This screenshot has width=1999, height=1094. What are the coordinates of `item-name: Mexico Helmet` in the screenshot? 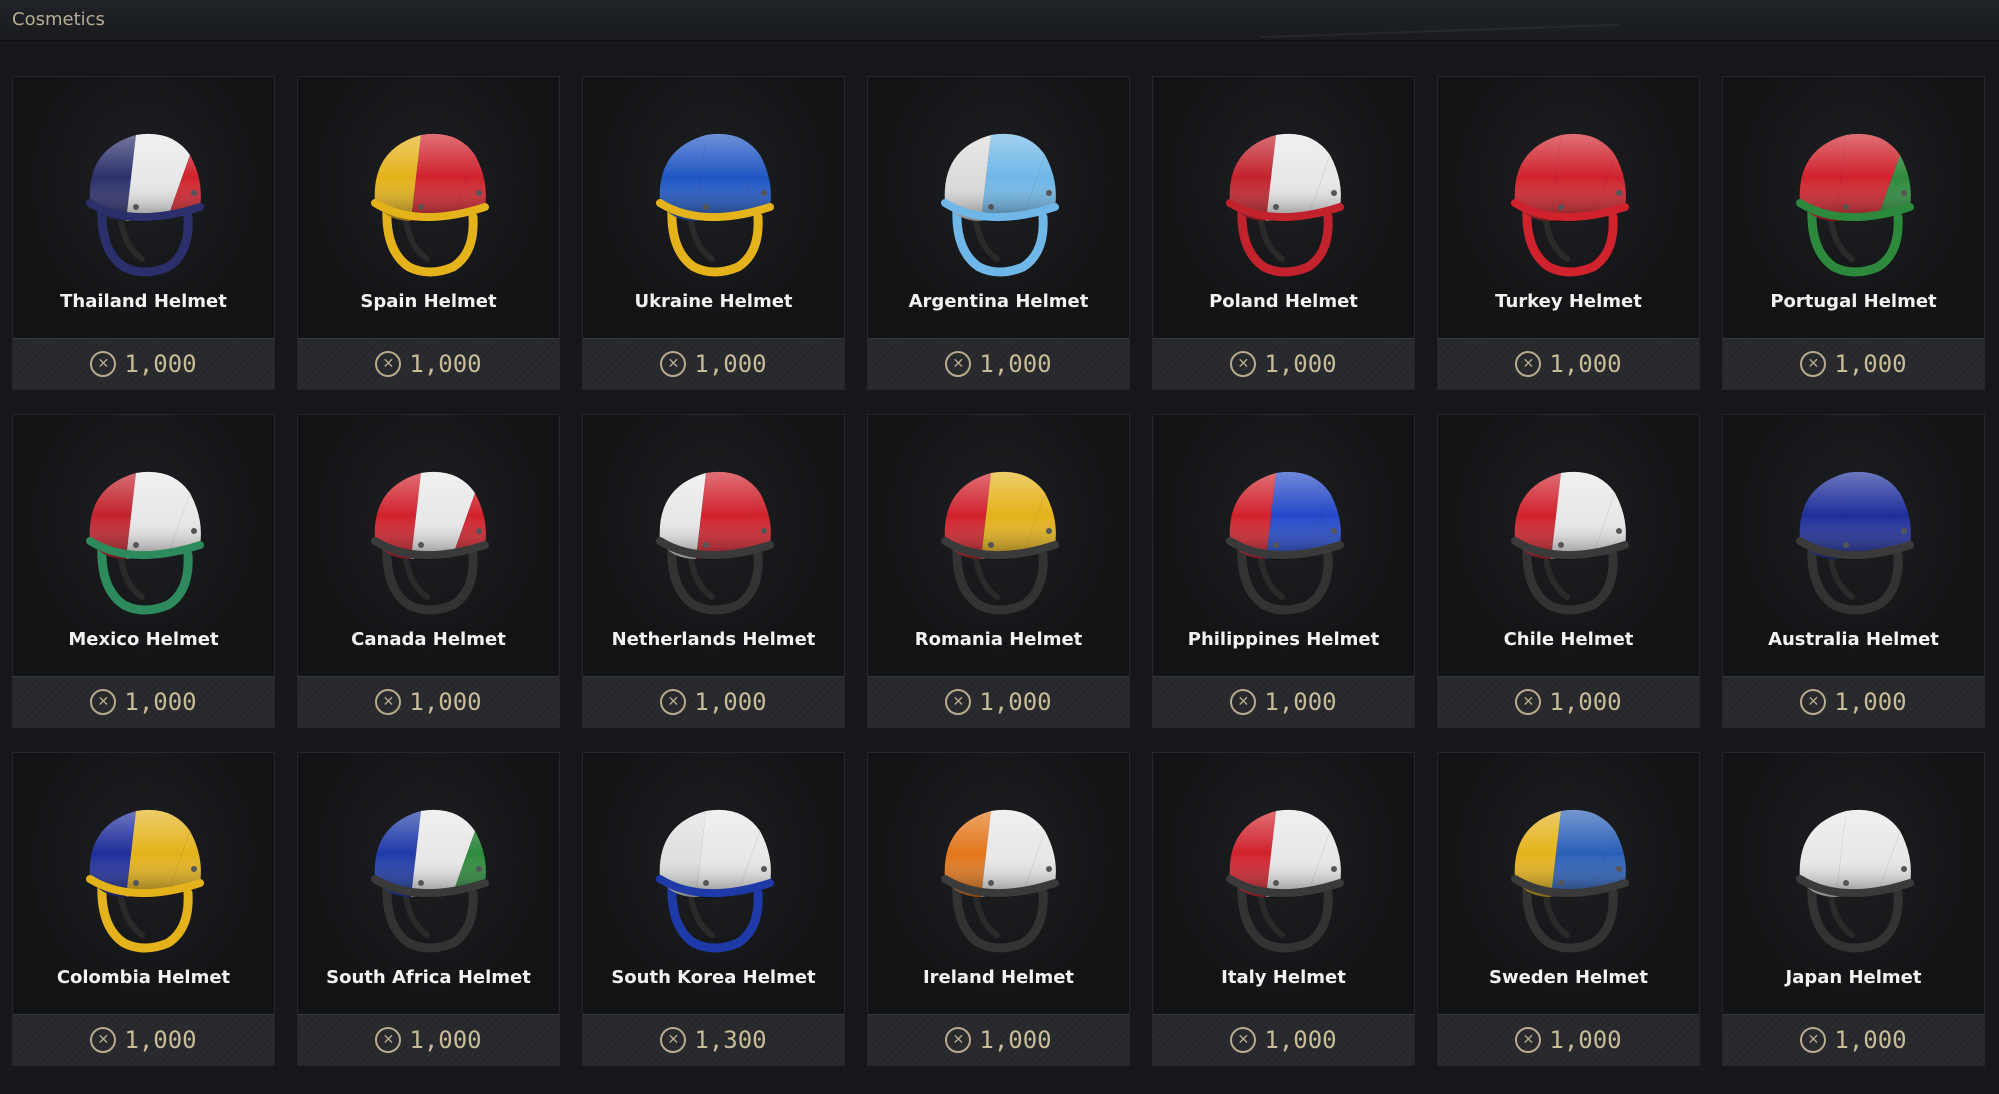 It's located at (143, 639).